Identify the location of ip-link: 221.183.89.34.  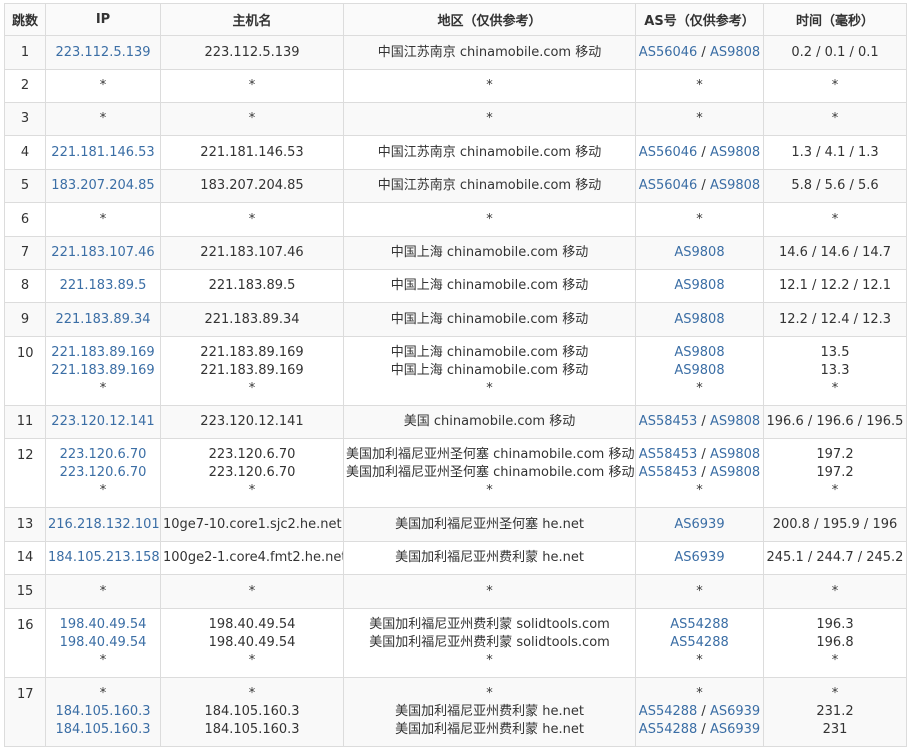
(103, 320).